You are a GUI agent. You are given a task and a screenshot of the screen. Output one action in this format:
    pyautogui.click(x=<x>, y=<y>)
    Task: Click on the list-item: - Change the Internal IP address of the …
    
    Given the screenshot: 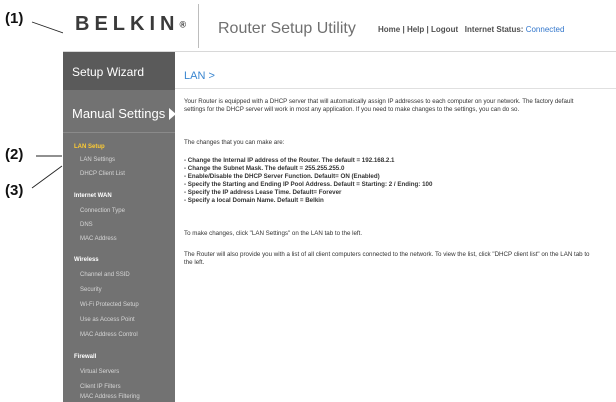 What is the action you would take?
    pyautogui.click(x=289, y=160)
    